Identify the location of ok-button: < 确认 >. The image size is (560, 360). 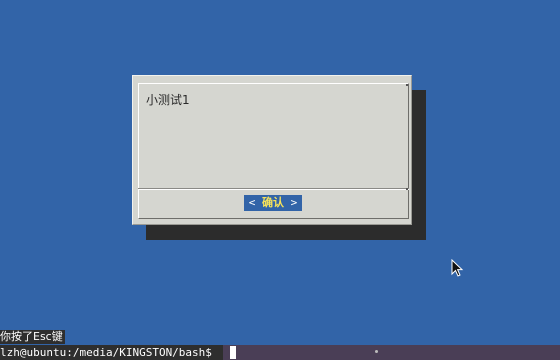
(273, 203).